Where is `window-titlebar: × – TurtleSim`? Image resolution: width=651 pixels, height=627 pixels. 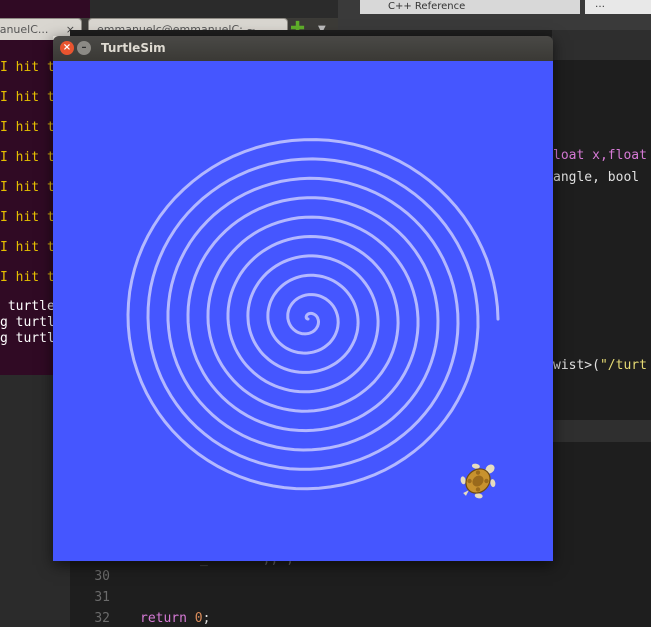 window-titlebar: × – TurtleSim is located at coordinates (303, 48).